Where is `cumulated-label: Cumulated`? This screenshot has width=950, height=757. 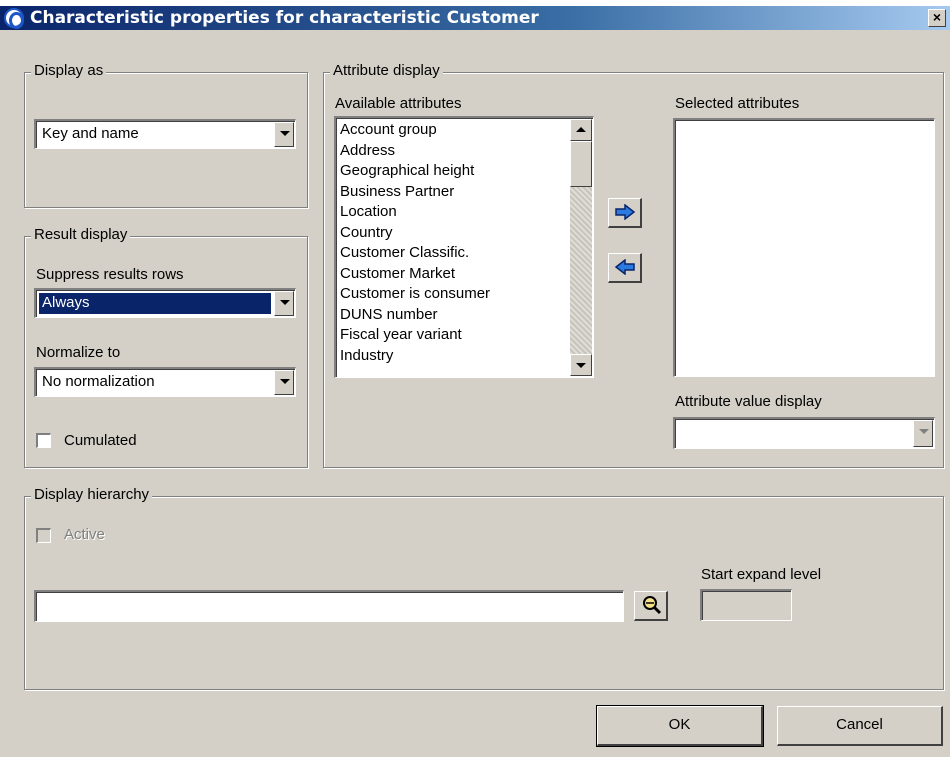
cumulated-label: Cumulated is located at coordinates (100, 440).